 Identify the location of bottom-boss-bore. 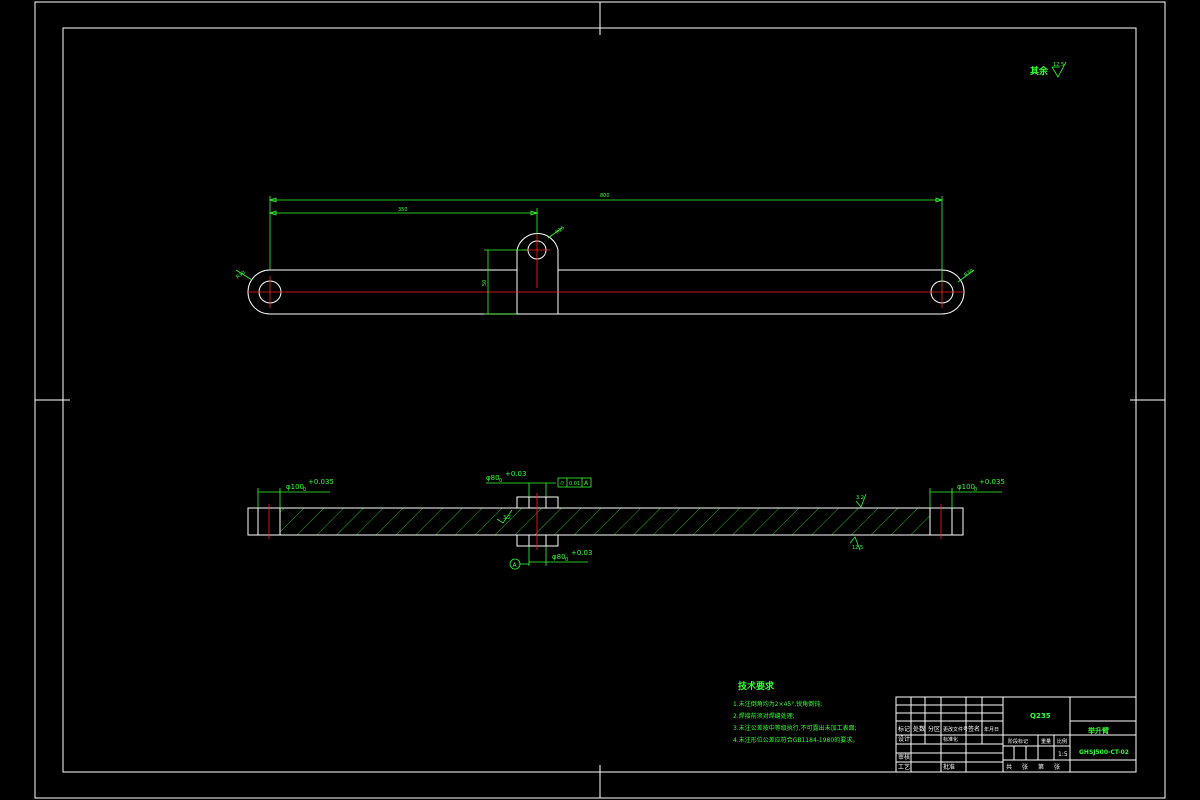
(537, 540).